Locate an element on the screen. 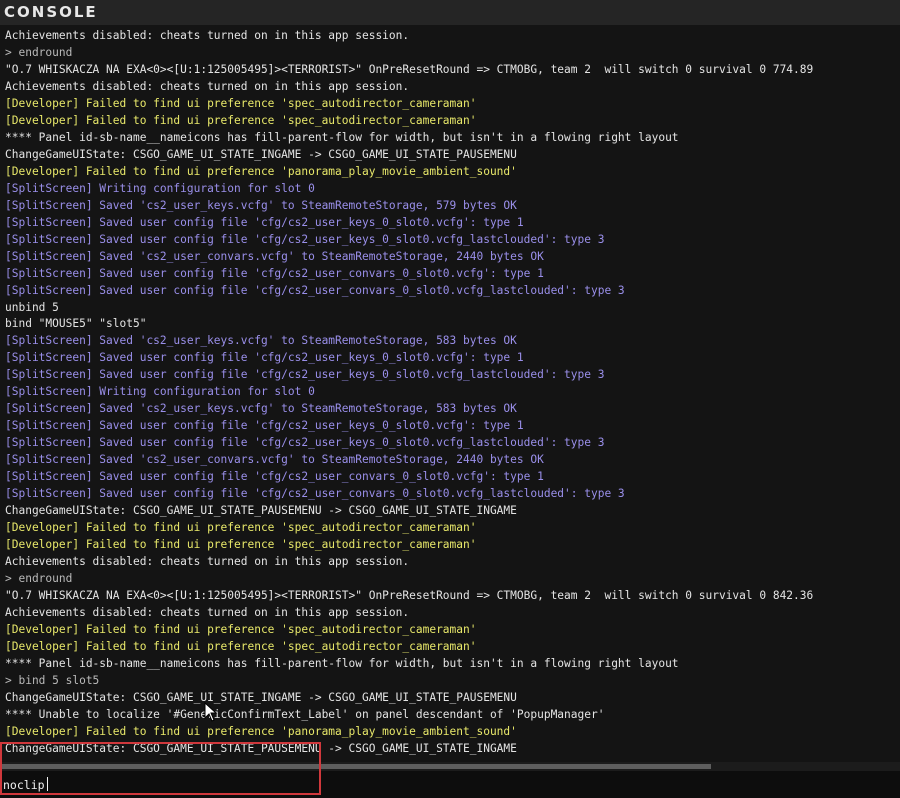  command-input-bar is located at coordinates (450, 784).